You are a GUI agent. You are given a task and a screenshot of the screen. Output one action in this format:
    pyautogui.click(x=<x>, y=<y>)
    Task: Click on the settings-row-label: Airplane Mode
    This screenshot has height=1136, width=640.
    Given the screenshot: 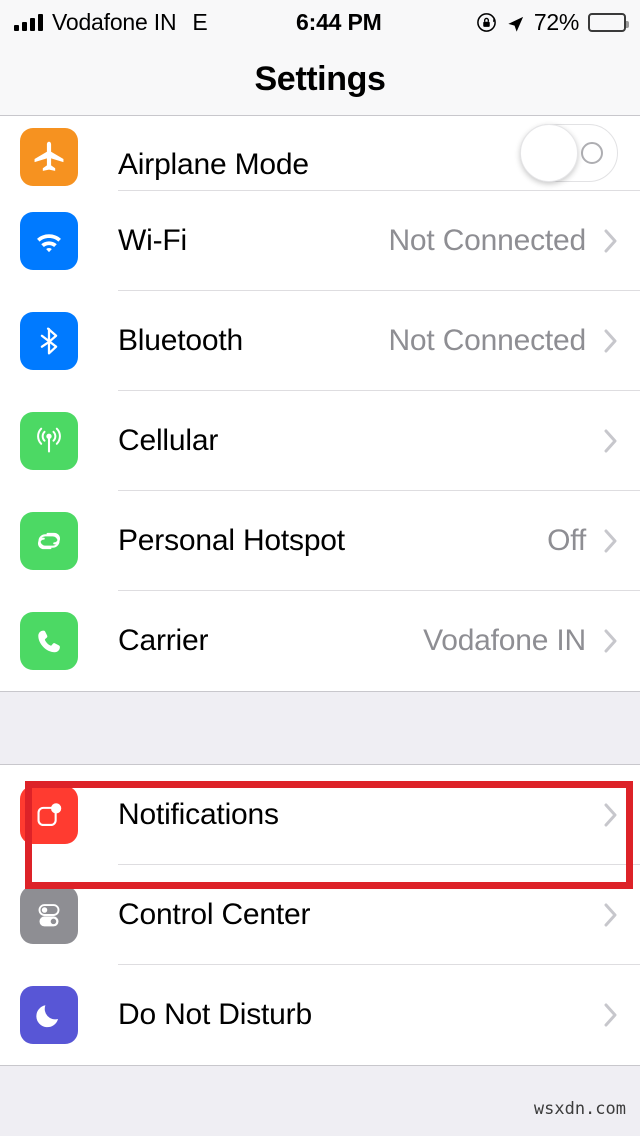 What is the action you would take?
    pyautogui.click(x=213, y=164)
    